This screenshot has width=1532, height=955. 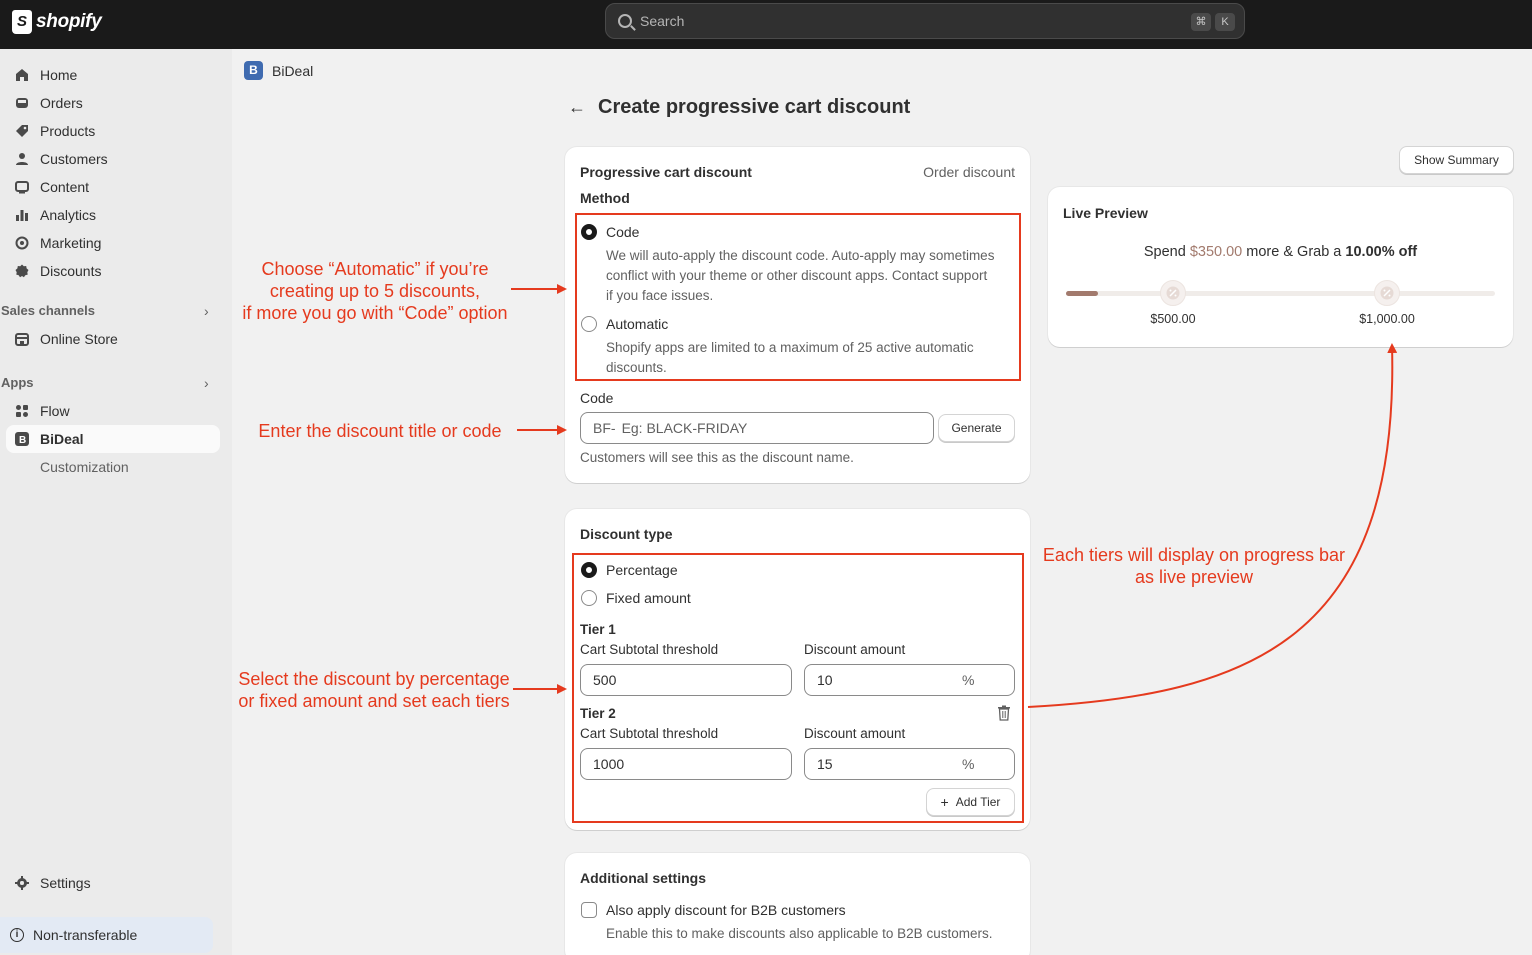 I want to click on sidebar-item-customization: Customization, so click(x=113, y=467).